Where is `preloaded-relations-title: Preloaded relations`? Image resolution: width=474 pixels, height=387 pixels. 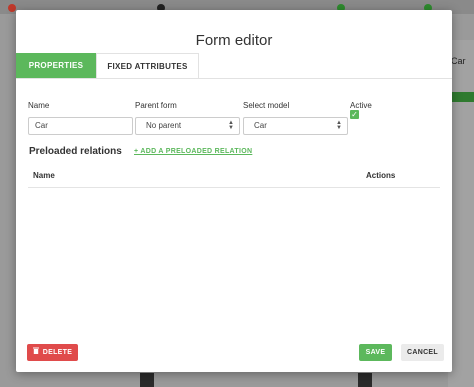
preloaded-relations-title: Preloaded relations is located at coordinates (75, 151).